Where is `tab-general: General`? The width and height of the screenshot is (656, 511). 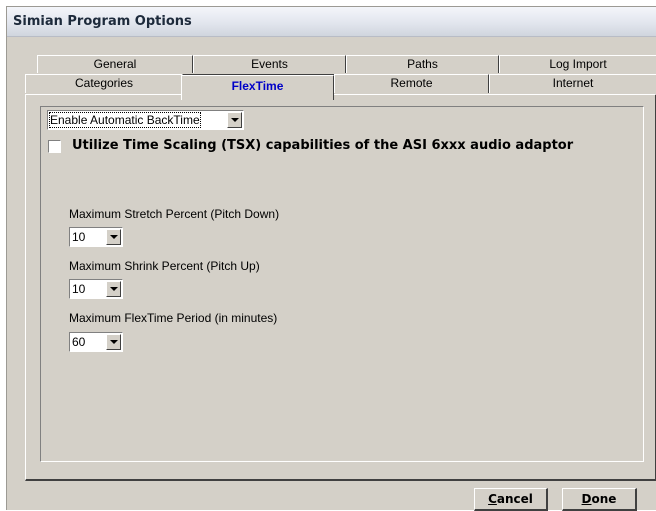
tab-general: General is located at coordinates (115, 64).